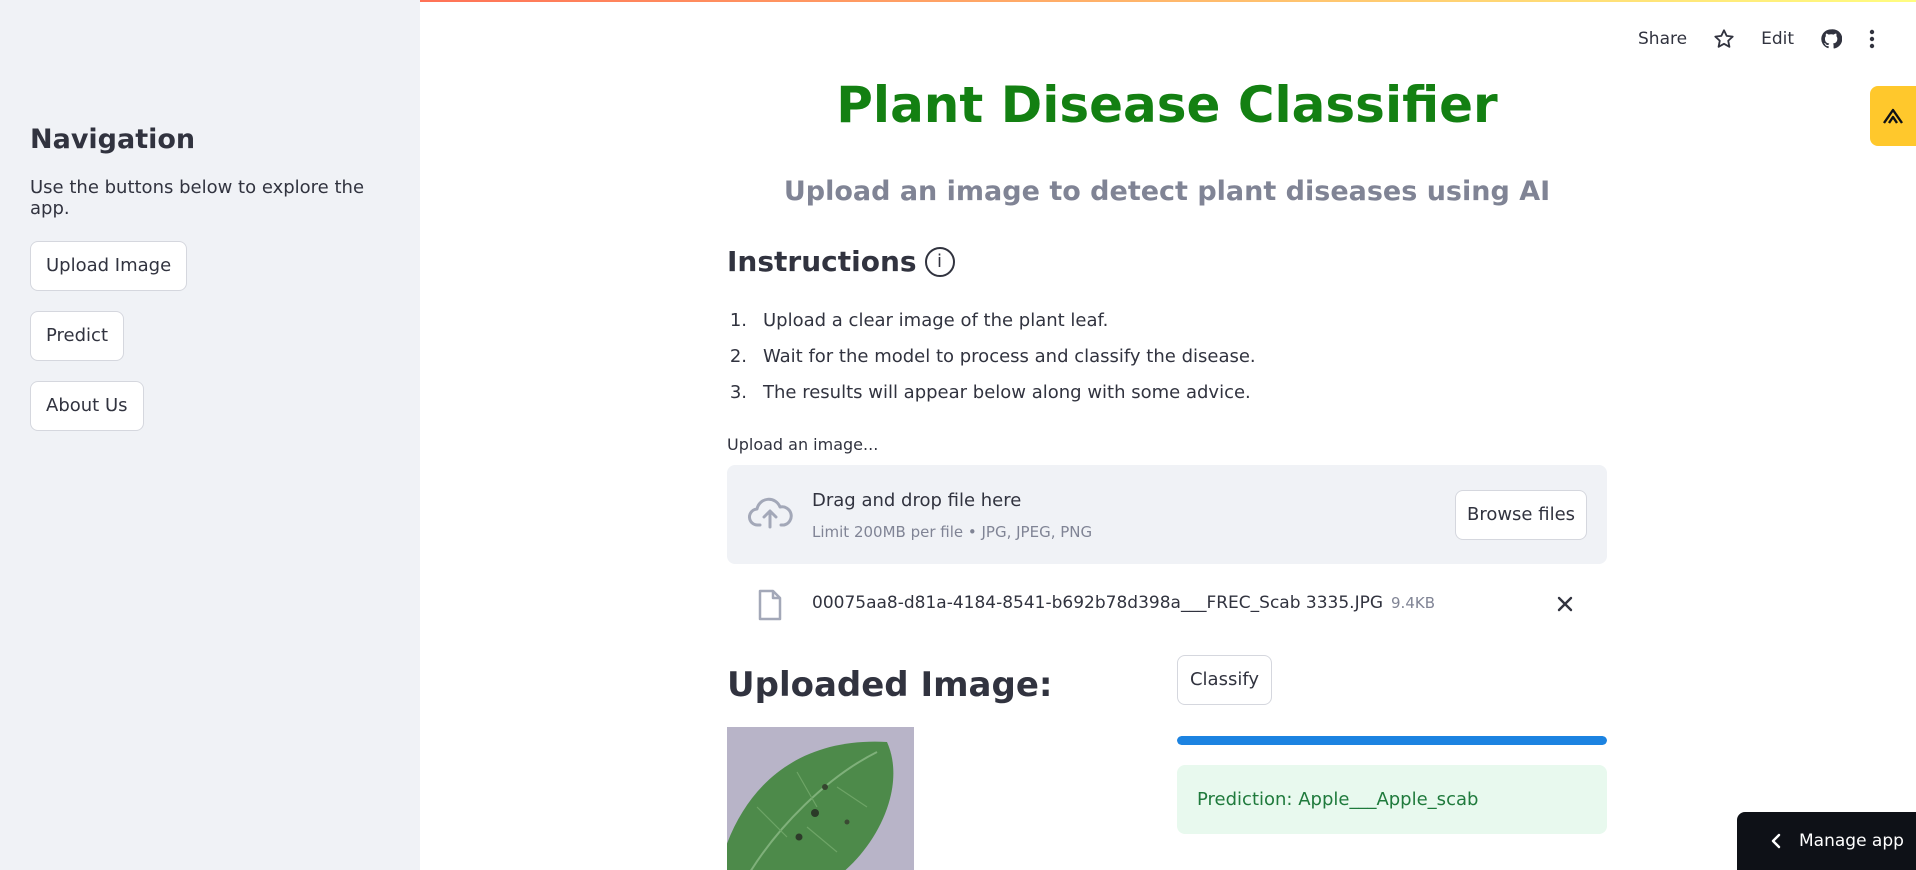 The image size is (1916, 870). I want to click on file-icon, so click(770, 605).